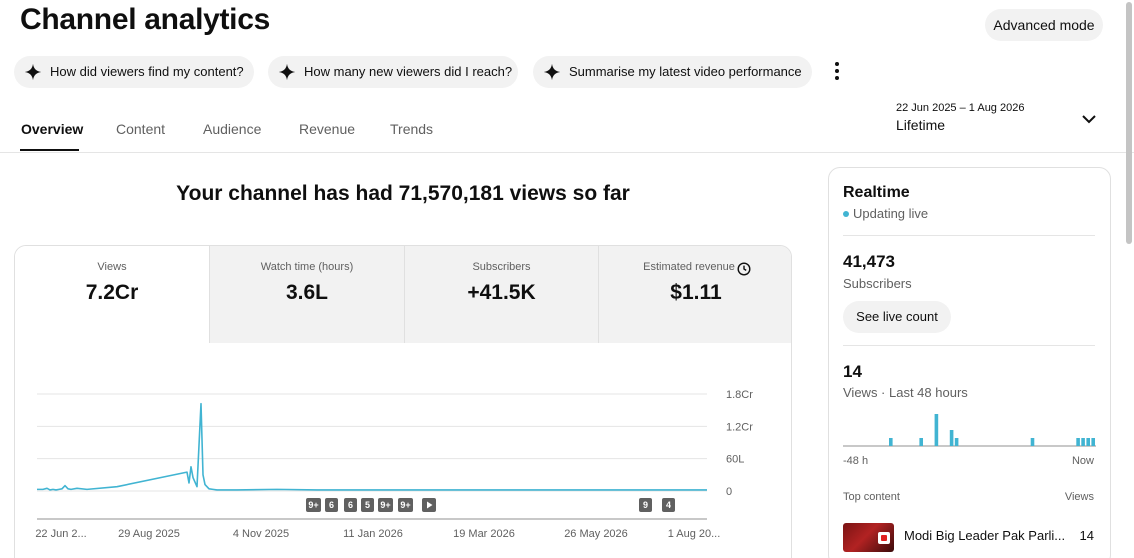 The width and height of the screenshot is (1134, 558). I want to click on tab-trends: Trends, so click(411, 129).